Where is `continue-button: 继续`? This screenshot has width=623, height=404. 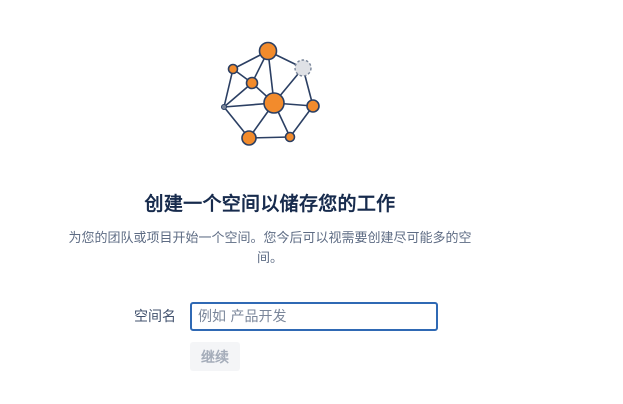 continue-button: 继续 is located at coordinates (215, 356).